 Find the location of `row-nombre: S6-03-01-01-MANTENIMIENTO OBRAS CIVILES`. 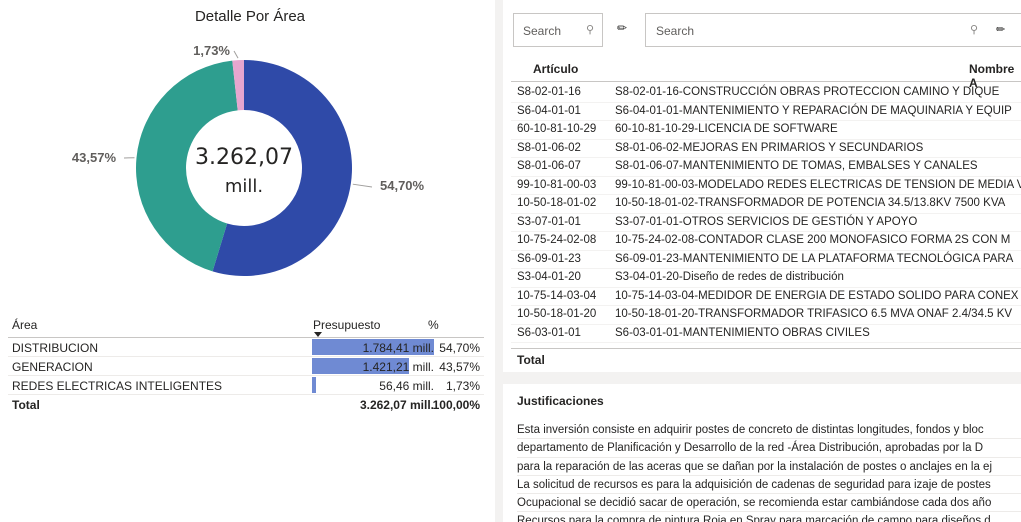

row-nombre: S6-03-01-01-MANTENIMIENTO OBRAS CIVILES is located at coordinates (742, 332).